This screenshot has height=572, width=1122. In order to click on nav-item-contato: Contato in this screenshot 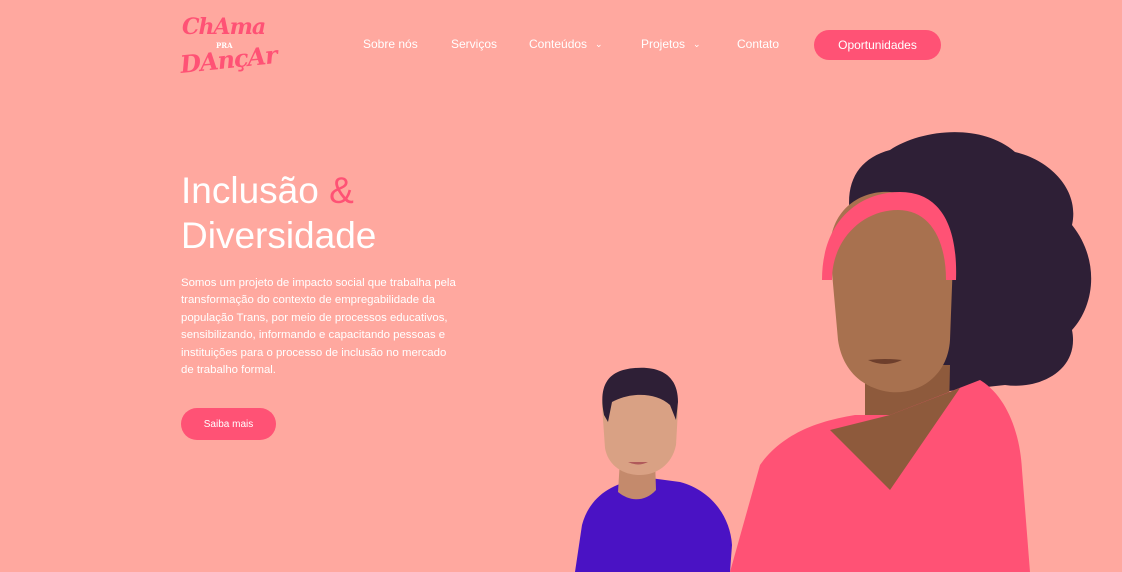, I will do `click(758, 44)`.